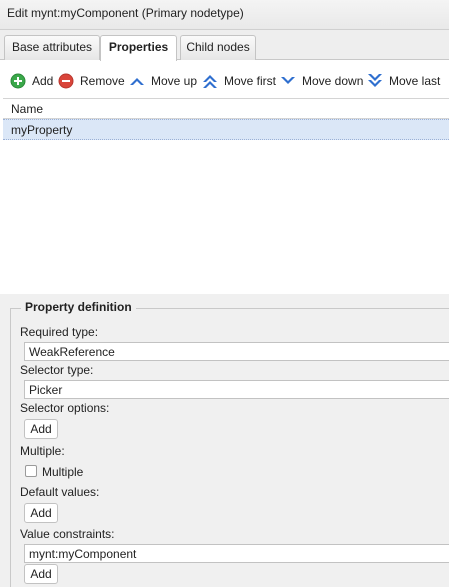 The image size is (449, 587). What do you see at coordinates (57, 370) in the screenshot?
I see `selector-type-label: Selector type:` at bounding box center [57, 370].